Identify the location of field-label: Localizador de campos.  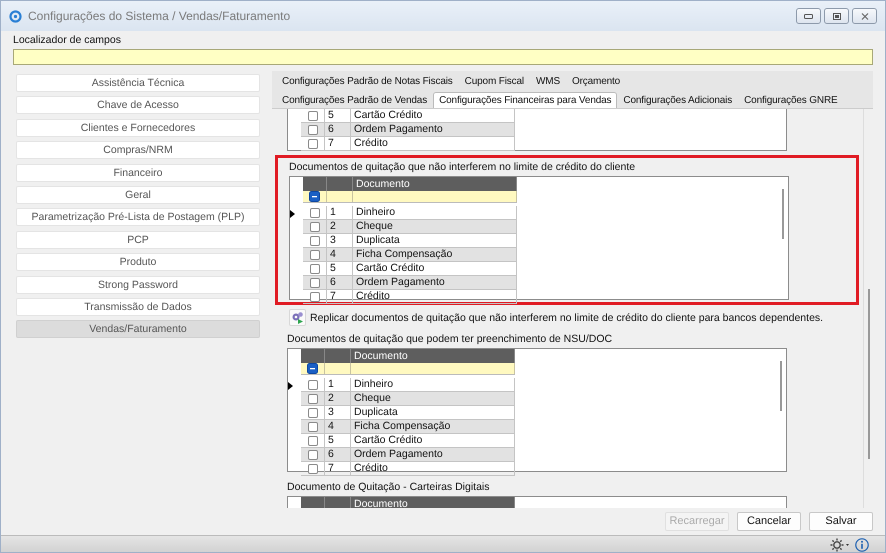
(67, 40).